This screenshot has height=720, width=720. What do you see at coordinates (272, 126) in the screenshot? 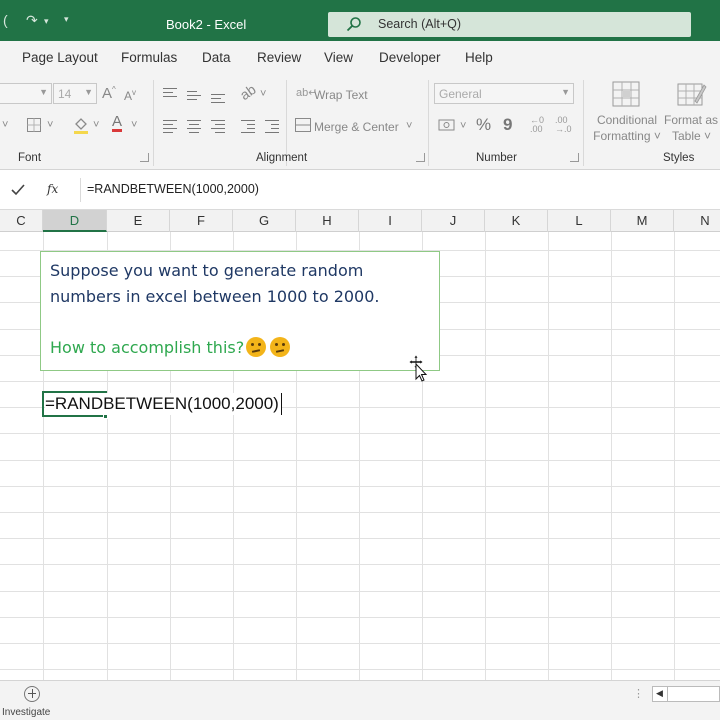
I see `increase-indent-icon` at bounding box center [272, 126].